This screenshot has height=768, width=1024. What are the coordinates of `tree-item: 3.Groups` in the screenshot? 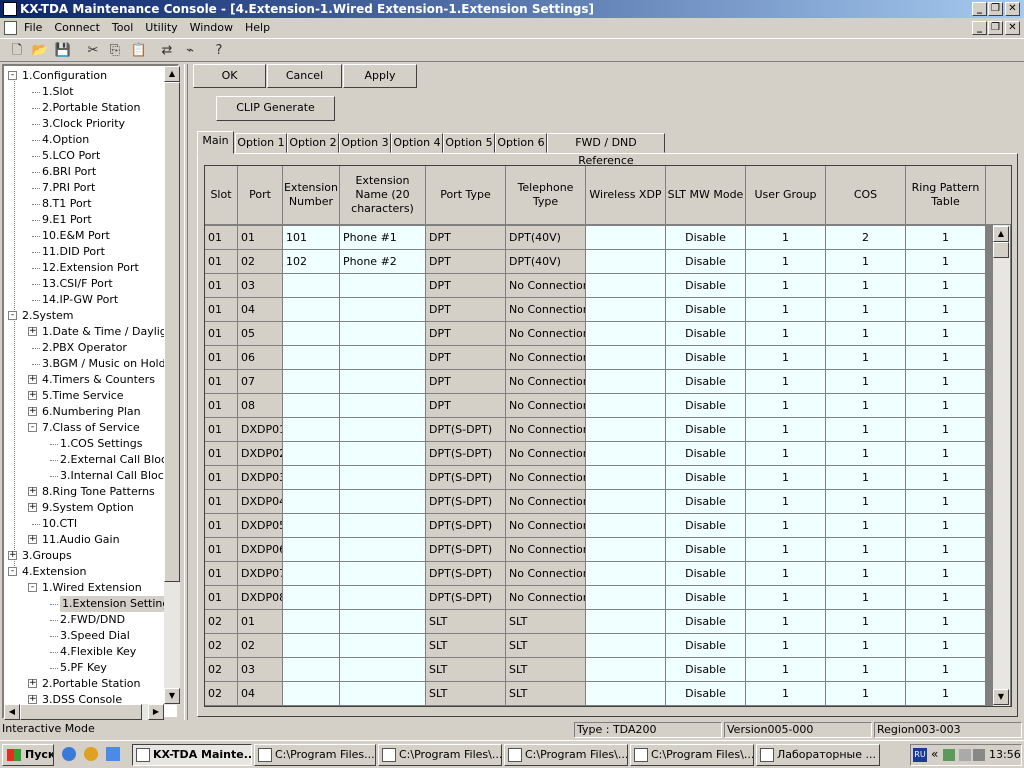 It's located at (47, 556).